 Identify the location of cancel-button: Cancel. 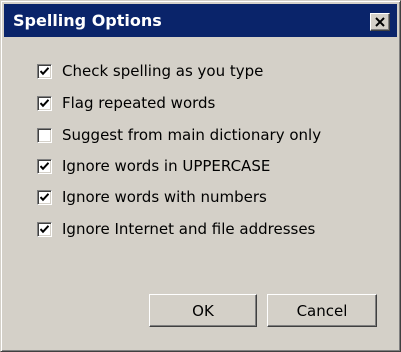
(322, 310).